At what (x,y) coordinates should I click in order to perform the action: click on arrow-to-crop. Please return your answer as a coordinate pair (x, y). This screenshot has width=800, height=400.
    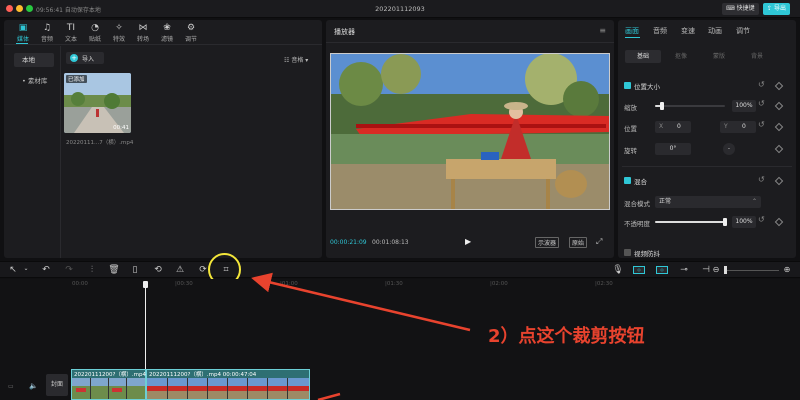
    Looking at the image, I should click on (361, 302).